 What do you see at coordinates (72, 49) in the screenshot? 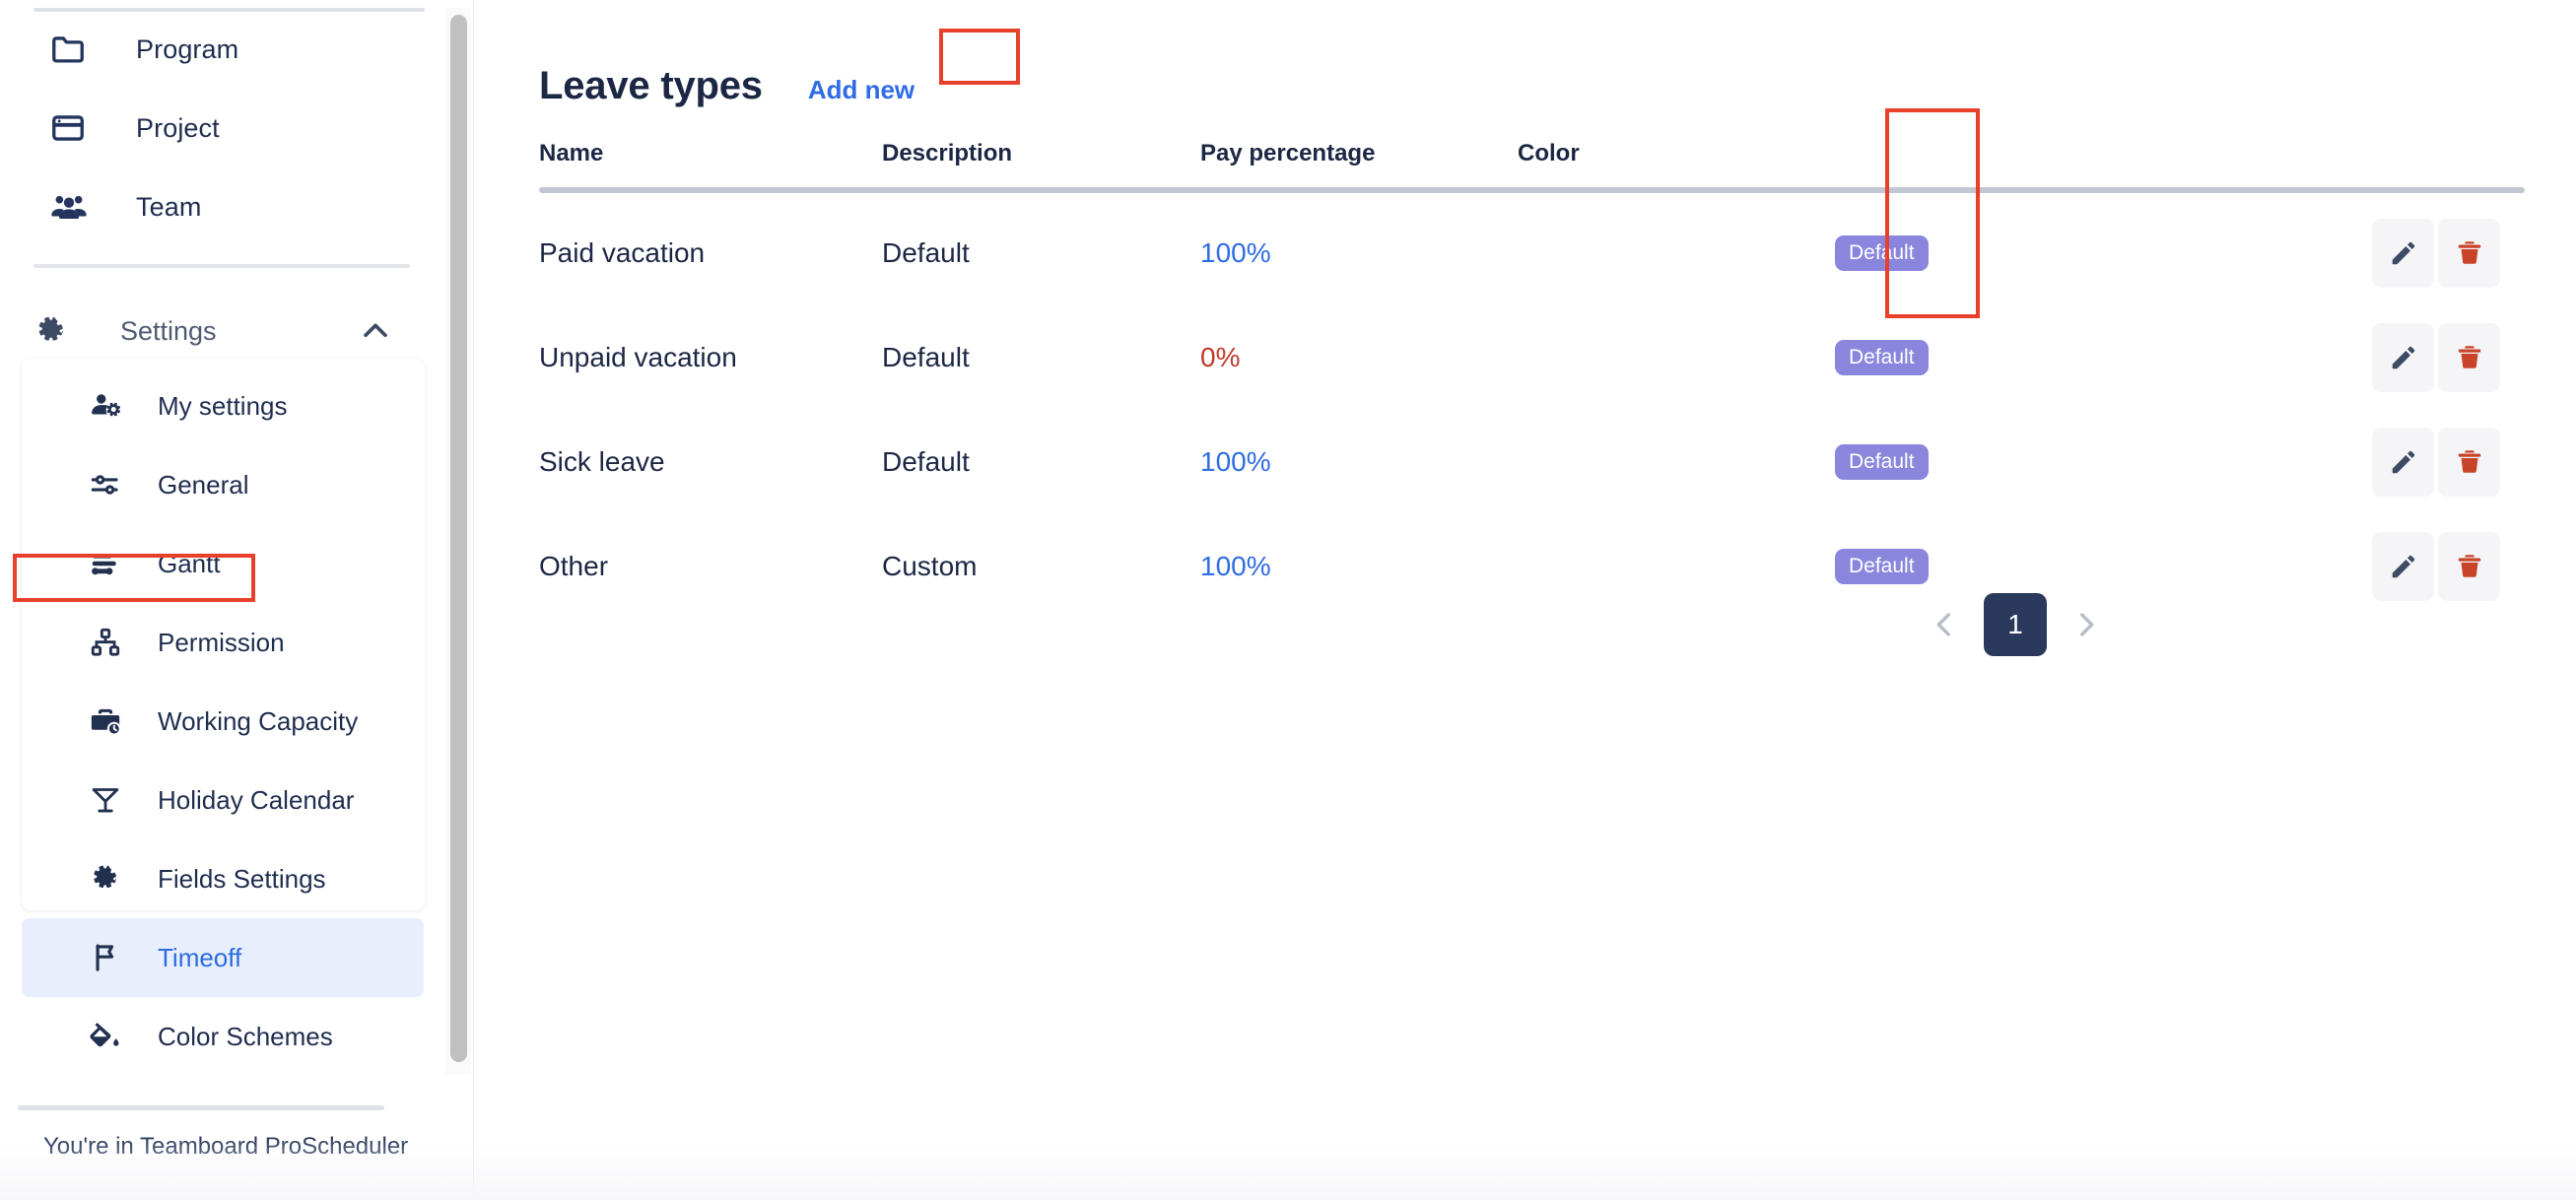
I see `folder-icon` at bounding box center [72, 49].